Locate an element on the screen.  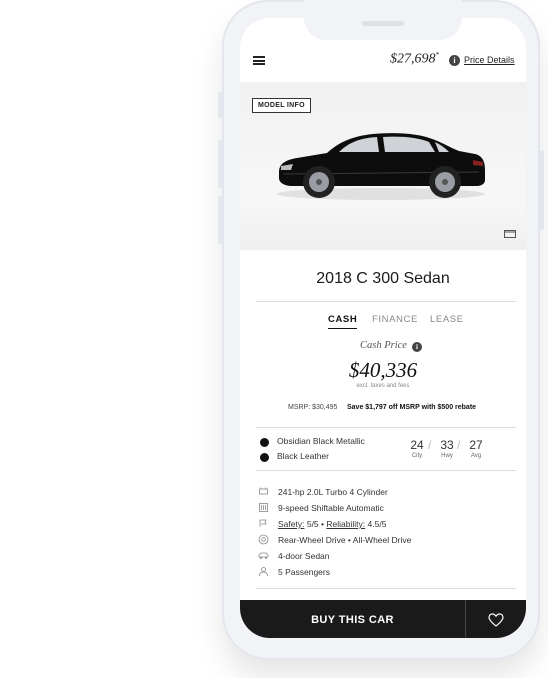
spec-transmission: 9-speed Shiftable Automatic is located at coordinates (383, 508).